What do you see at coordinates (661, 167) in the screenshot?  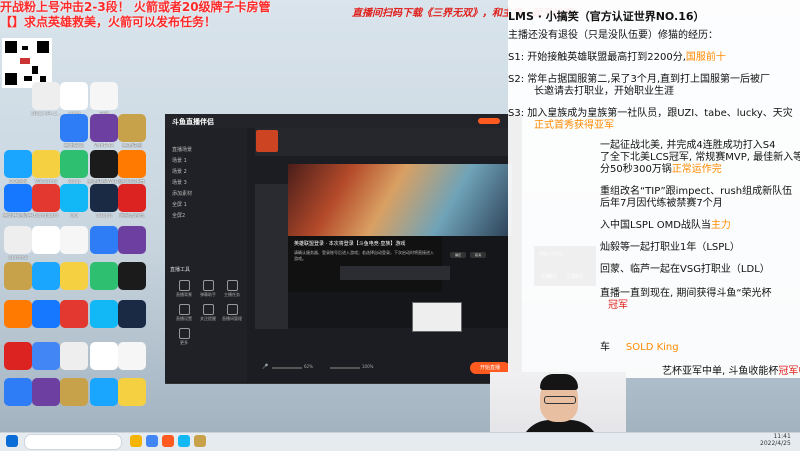 I see `bio-line7: 分50秒300万锅正常运作完` at bounding box center [661, 167].